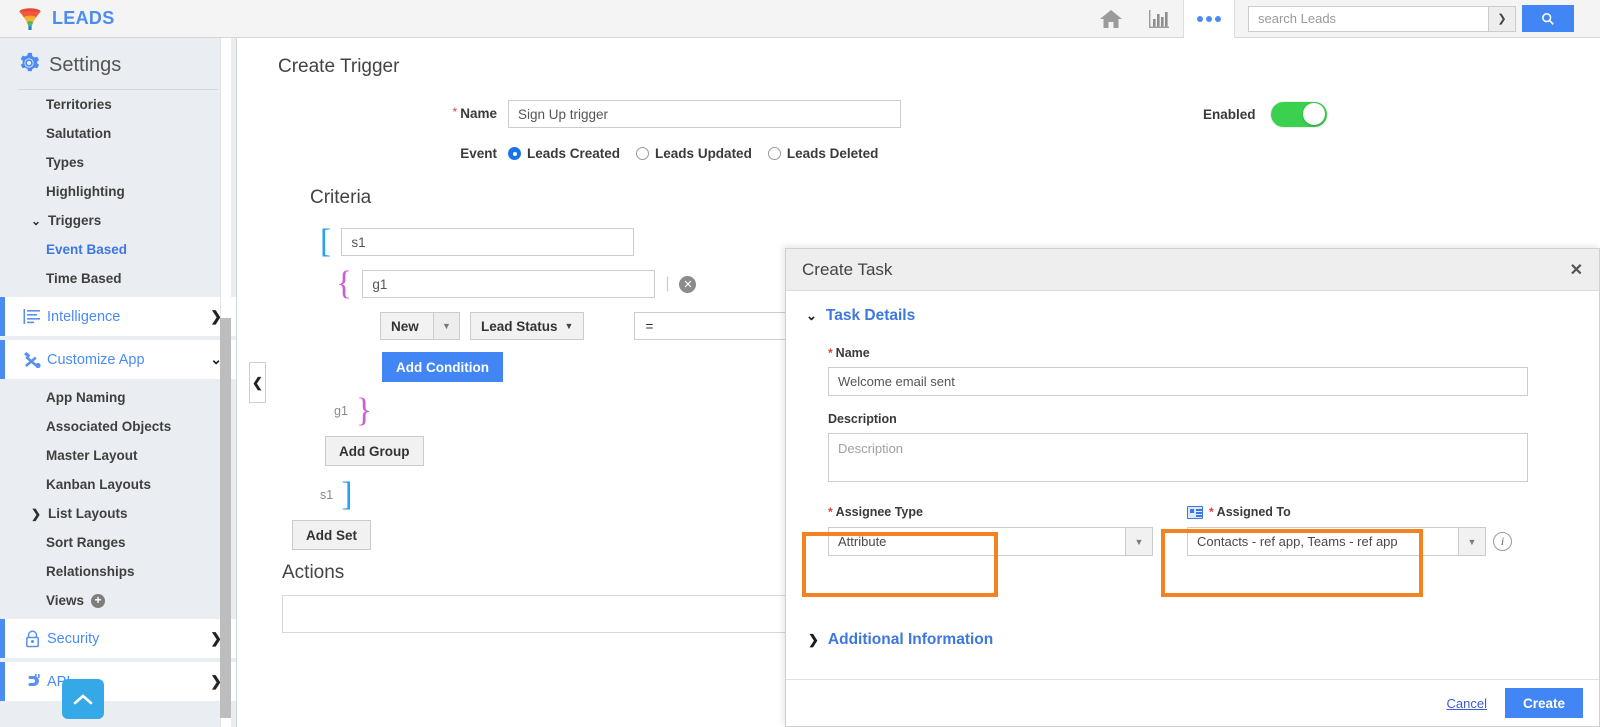 This screenshot has height=727, width=1600. Describe the element at coordinates (98, 600) in the screenshot. I see `plus-circle-icon: +` at that location.